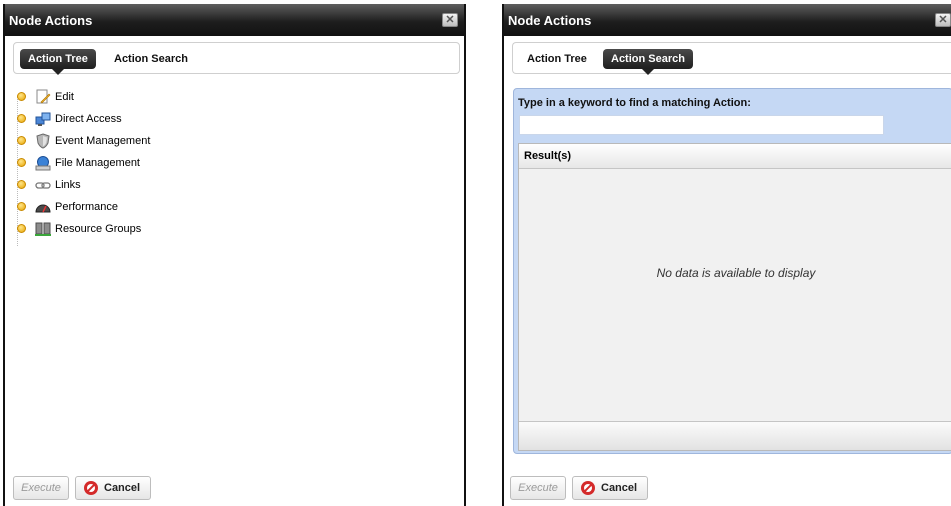  What do you see at coordinates (163, 229) in the screenshot?
I see `tree-item-resource-groups: Resource Groups` at bounding box center [163, 229].